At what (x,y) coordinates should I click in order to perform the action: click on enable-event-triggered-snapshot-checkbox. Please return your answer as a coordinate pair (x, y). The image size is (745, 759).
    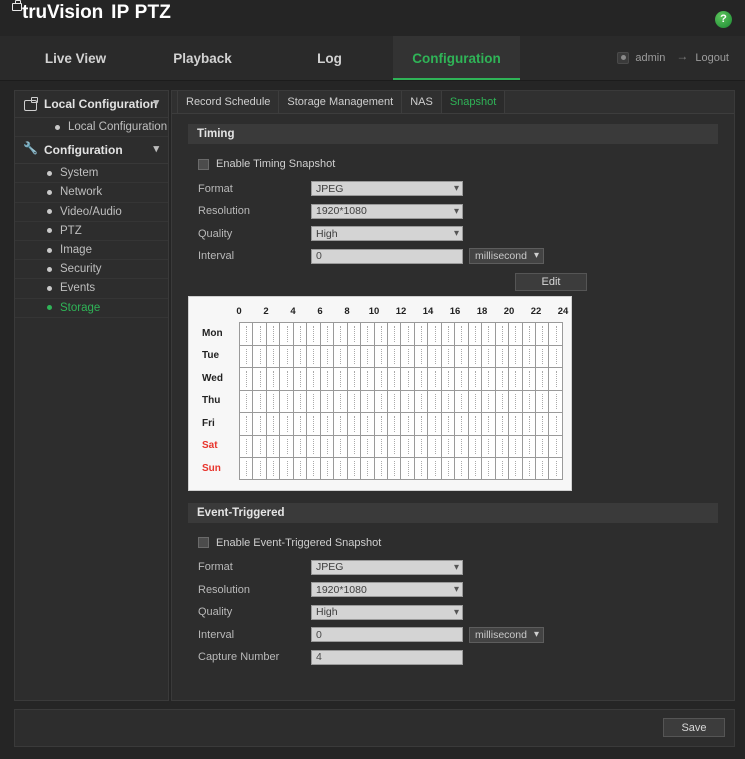
    Looking at the image, I should click on (203, 542).